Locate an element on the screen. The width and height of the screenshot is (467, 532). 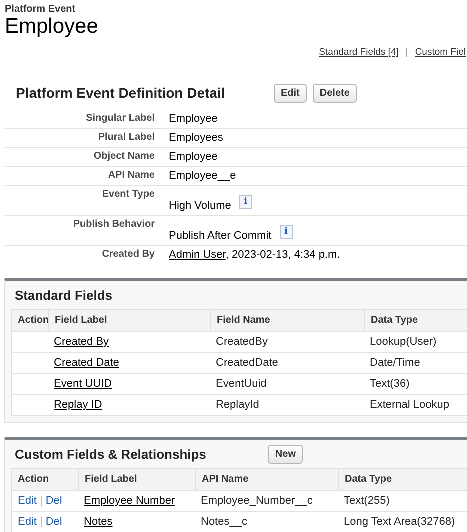
field-value: Employees is located at coordinates (196, 138).